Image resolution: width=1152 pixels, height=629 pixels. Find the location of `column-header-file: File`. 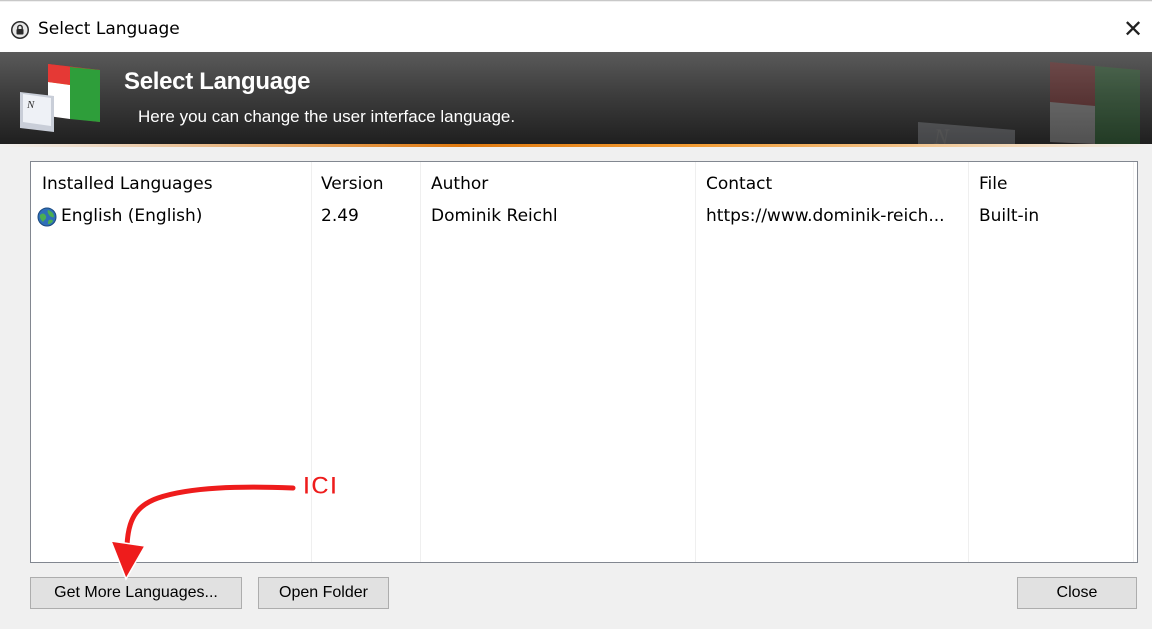

column-header-file: File is located at coordinates (993, 184).